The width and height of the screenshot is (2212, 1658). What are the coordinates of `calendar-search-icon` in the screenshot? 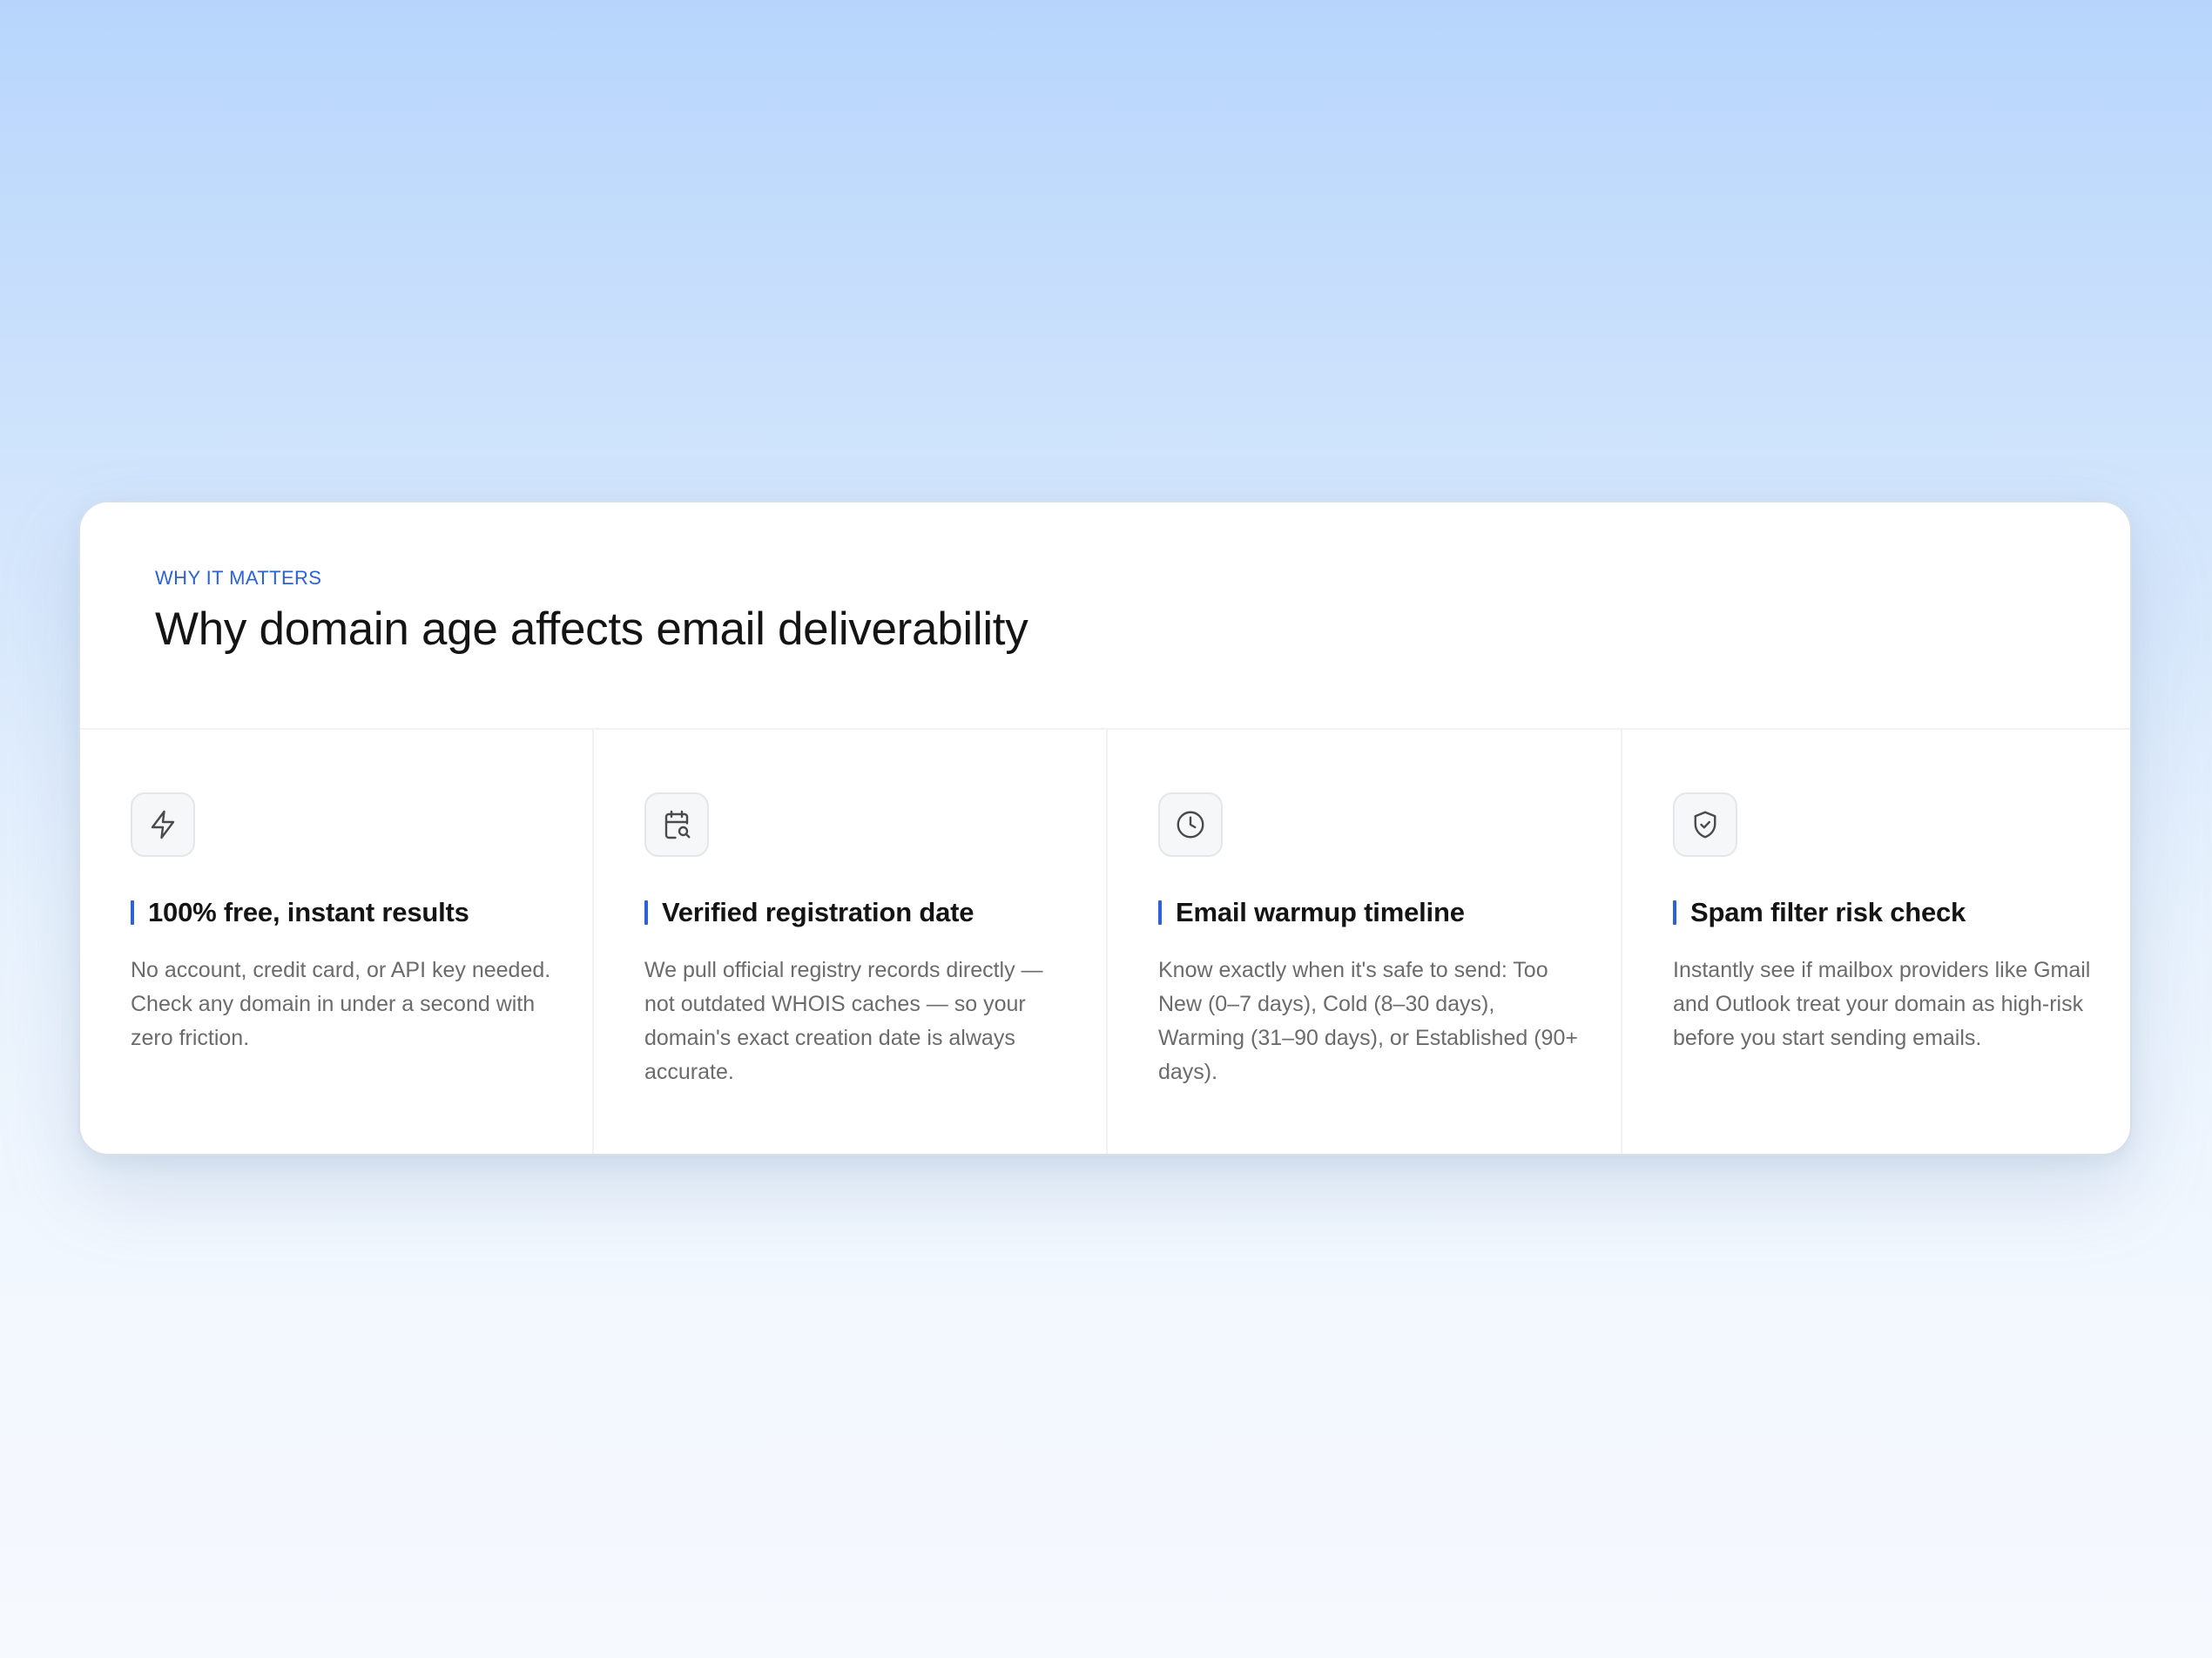 It's located at (676, 825).